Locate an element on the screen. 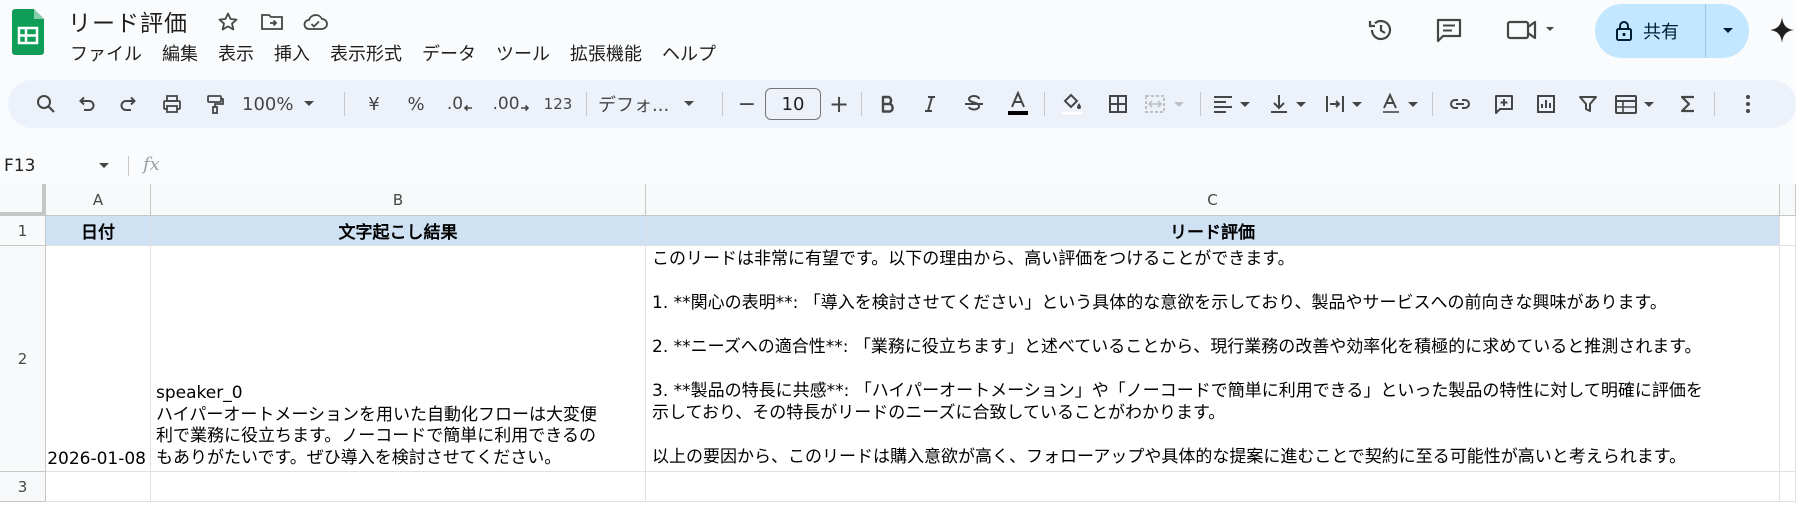  menu-insert: 挿入 is located at coordinates (292, 55).